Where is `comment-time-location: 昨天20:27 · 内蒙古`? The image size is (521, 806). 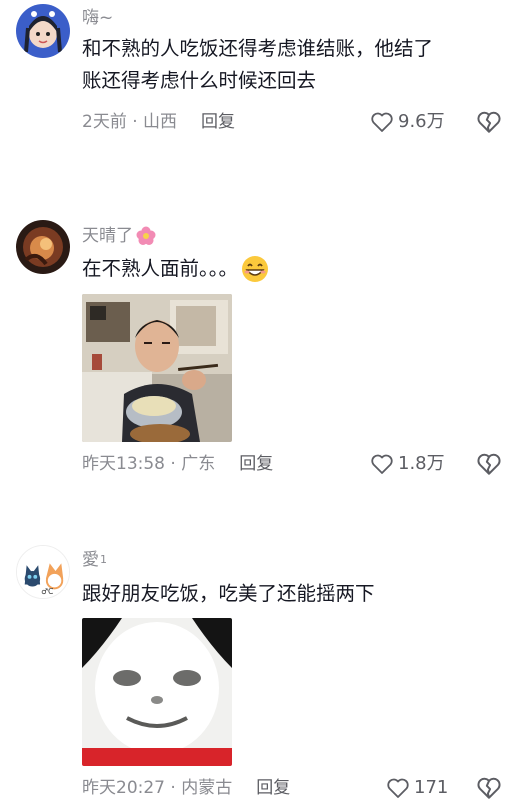 comment-time-location: 昨天20:27 · 内蒙古 is located at coordinates (157, 788).